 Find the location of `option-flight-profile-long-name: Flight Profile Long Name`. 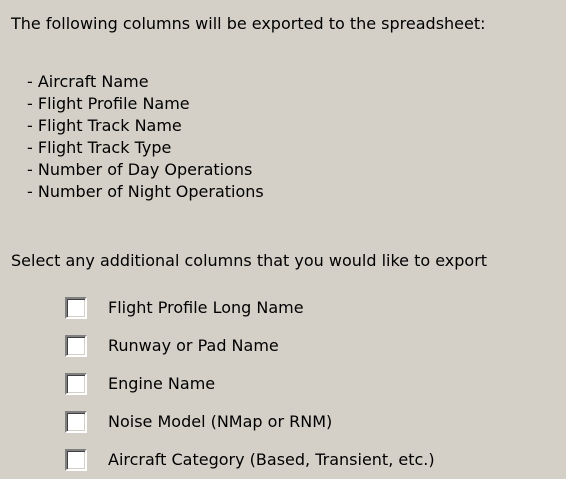

option-flight-profile-long-name: Flight Profile Long Name is located at coordinates (250, 308).